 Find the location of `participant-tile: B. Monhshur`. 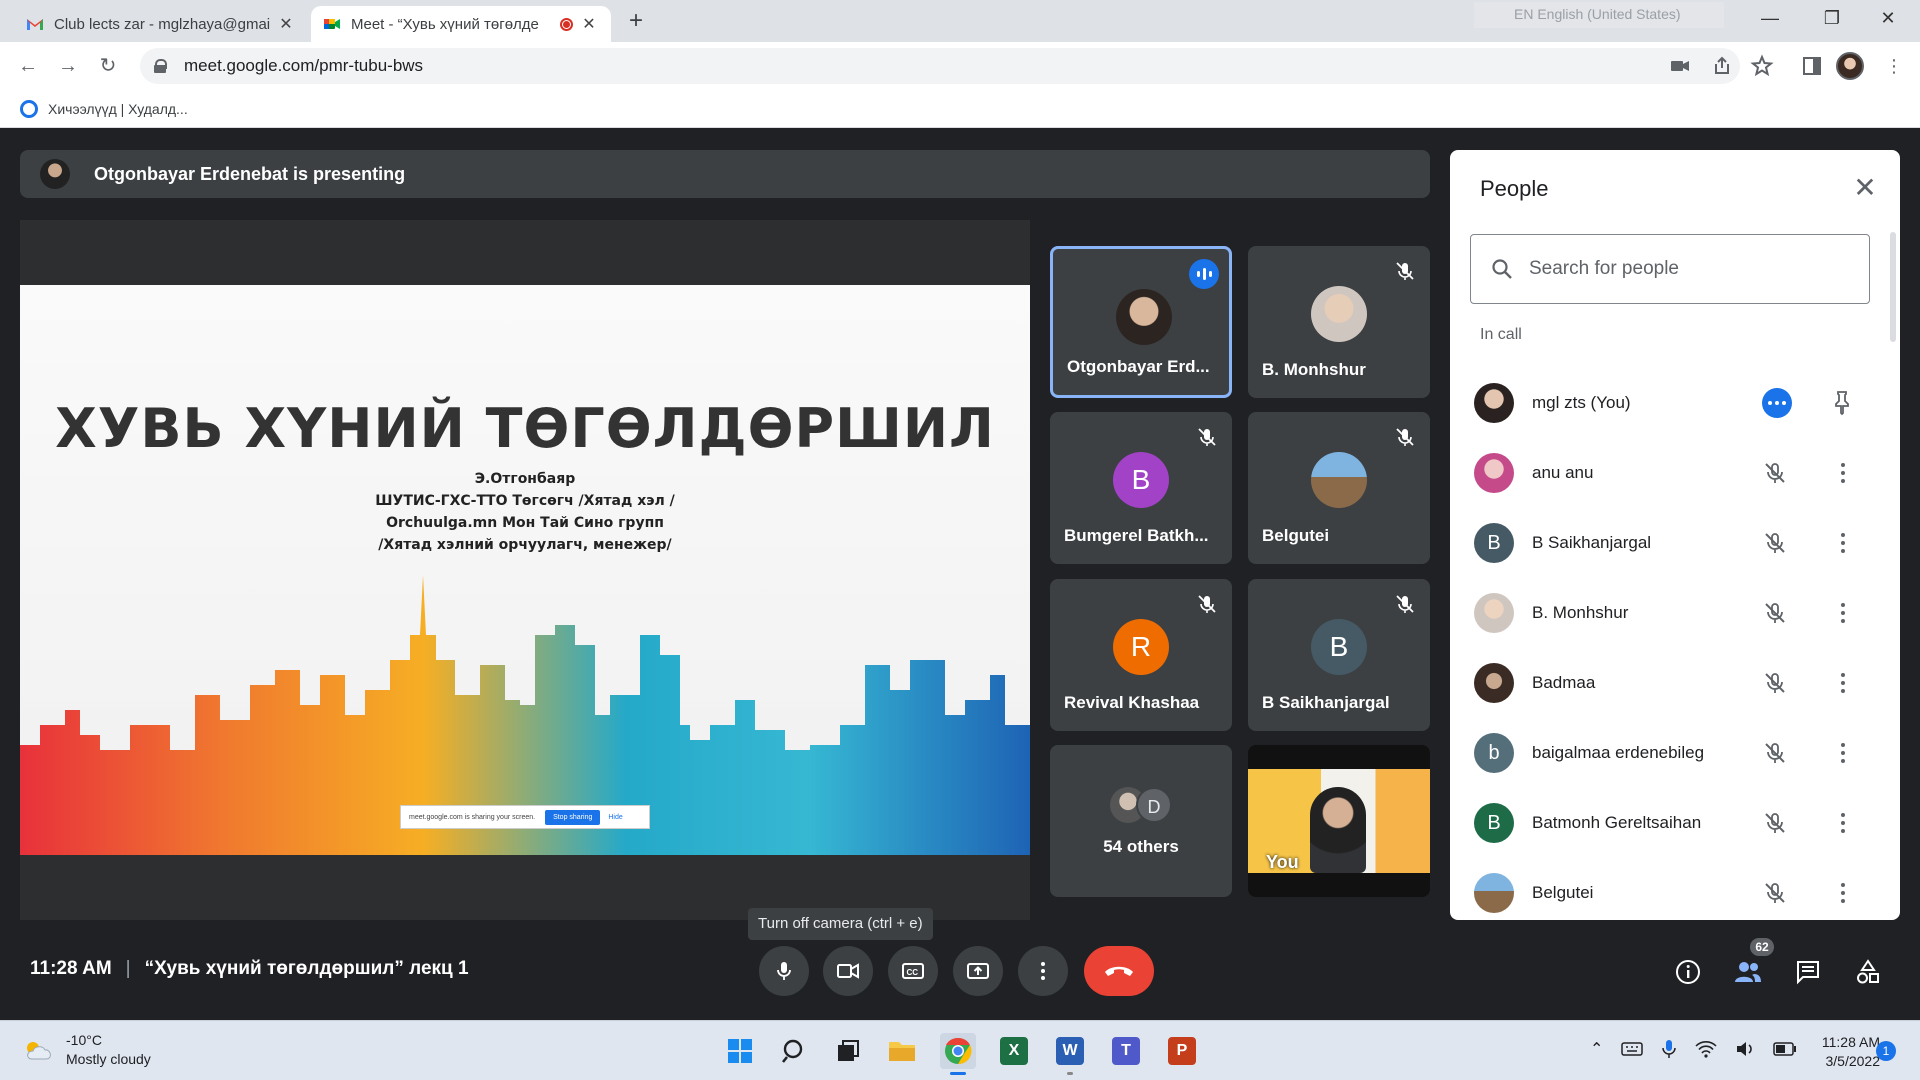

participant-tile: B. Monhshur is located at coordinates (1339, 322).